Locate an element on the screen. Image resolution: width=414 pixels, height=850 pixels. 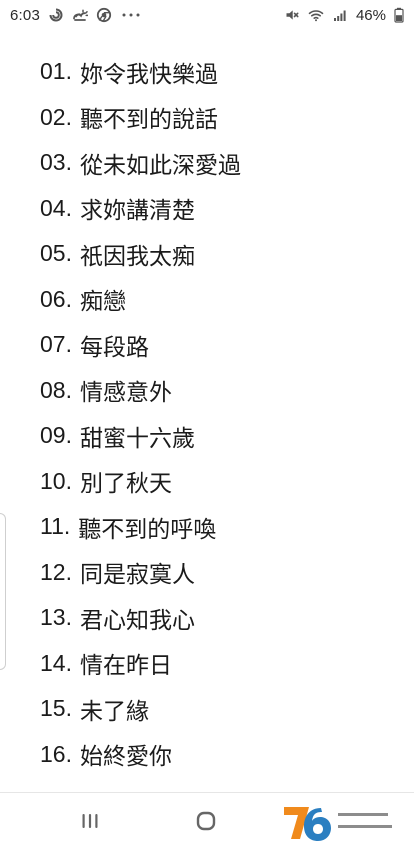
track-title: 求妳講清楚 is located at coordinates (137, 211).